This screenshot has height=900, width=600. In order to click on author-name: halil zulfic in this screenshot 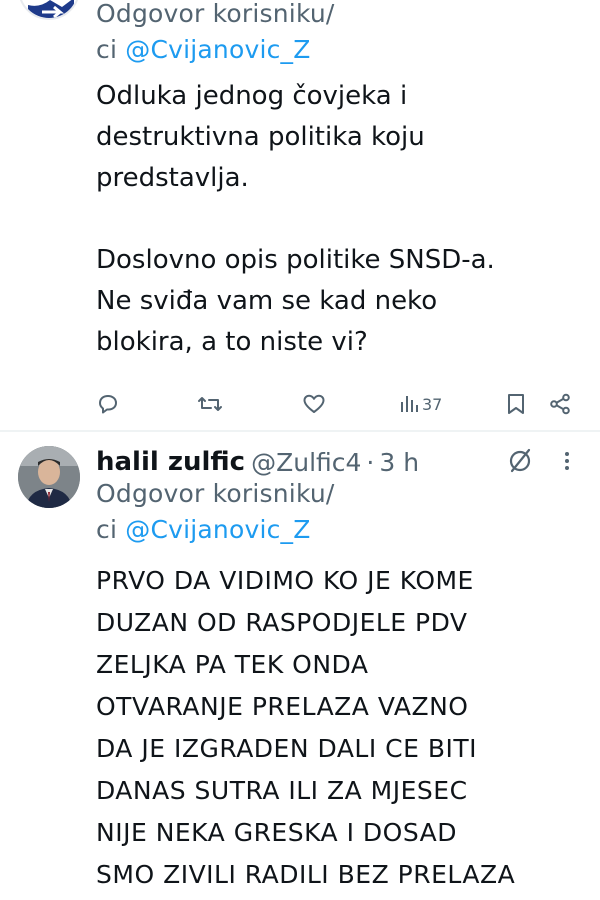, I will do `click(170, 462)`.